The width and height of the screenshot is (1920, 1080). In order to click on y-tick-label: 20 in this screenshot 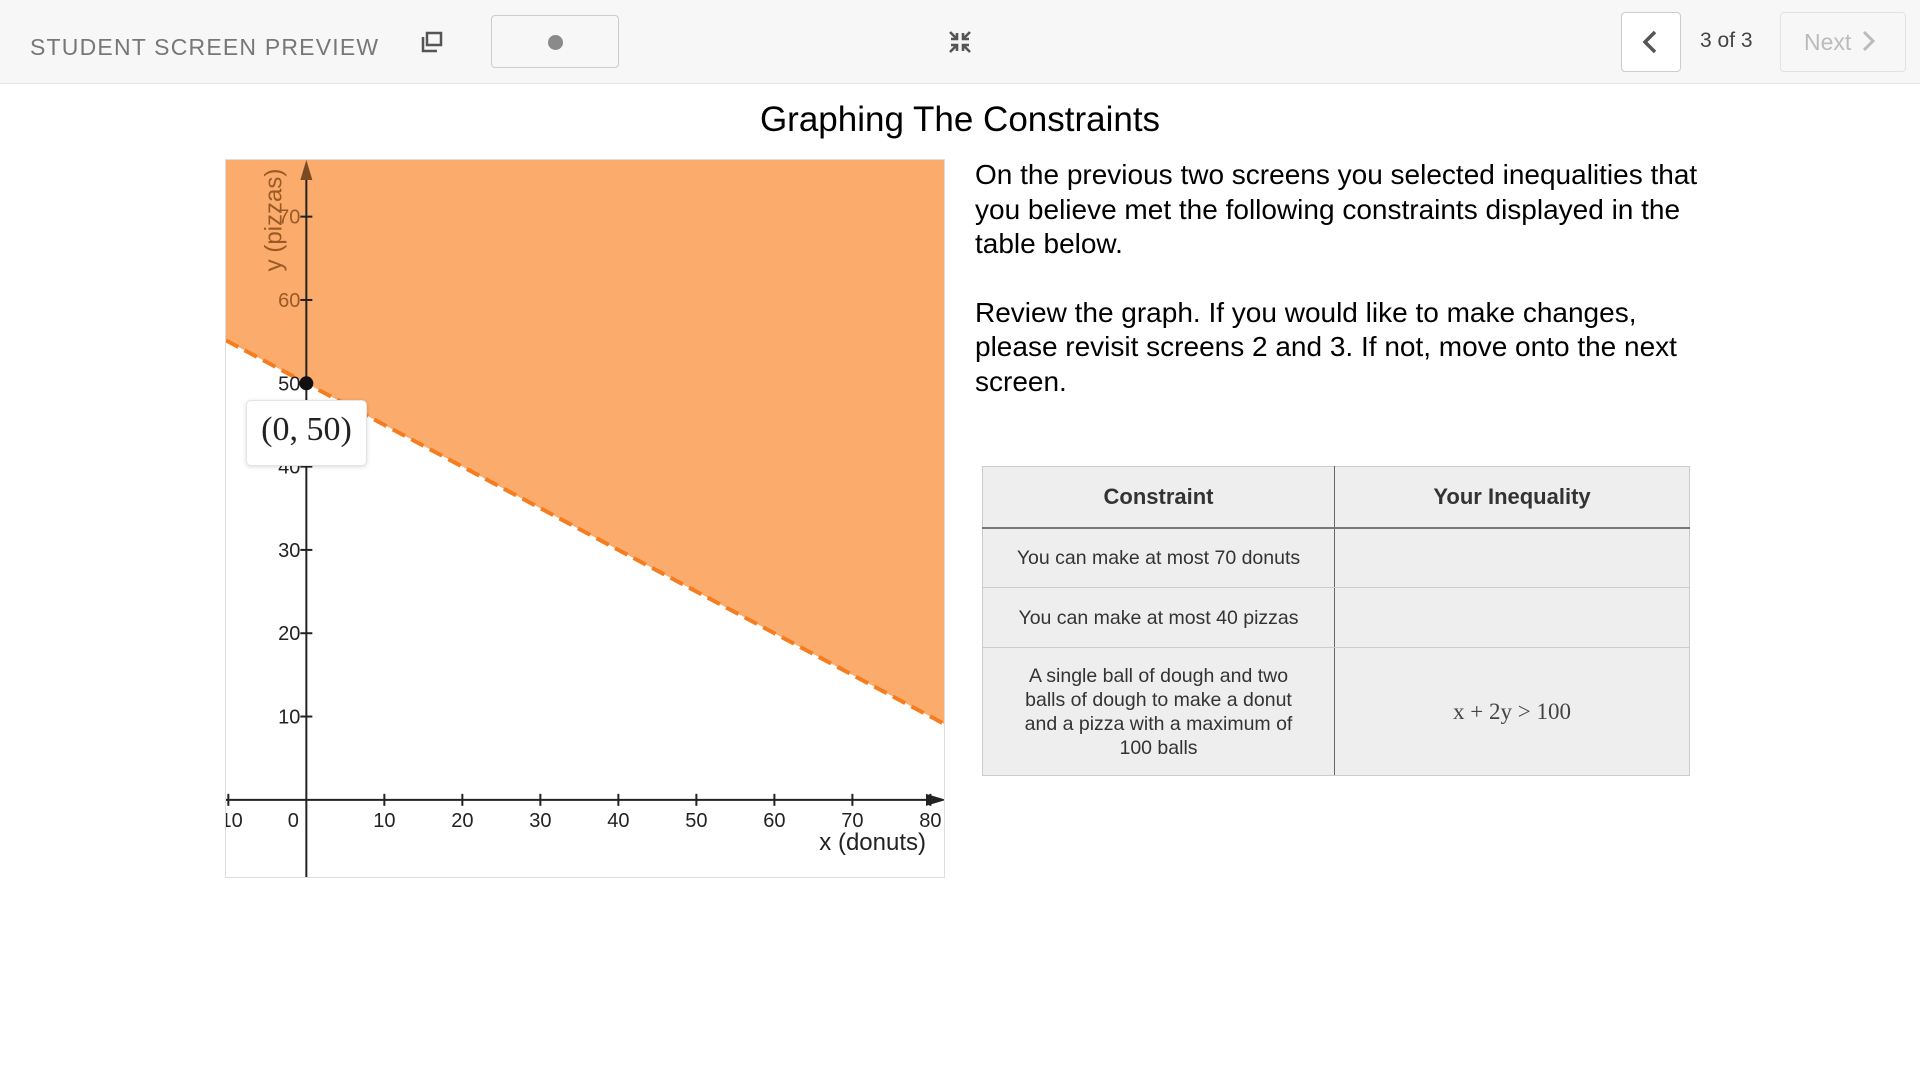, I will do `click(289, 634)`.